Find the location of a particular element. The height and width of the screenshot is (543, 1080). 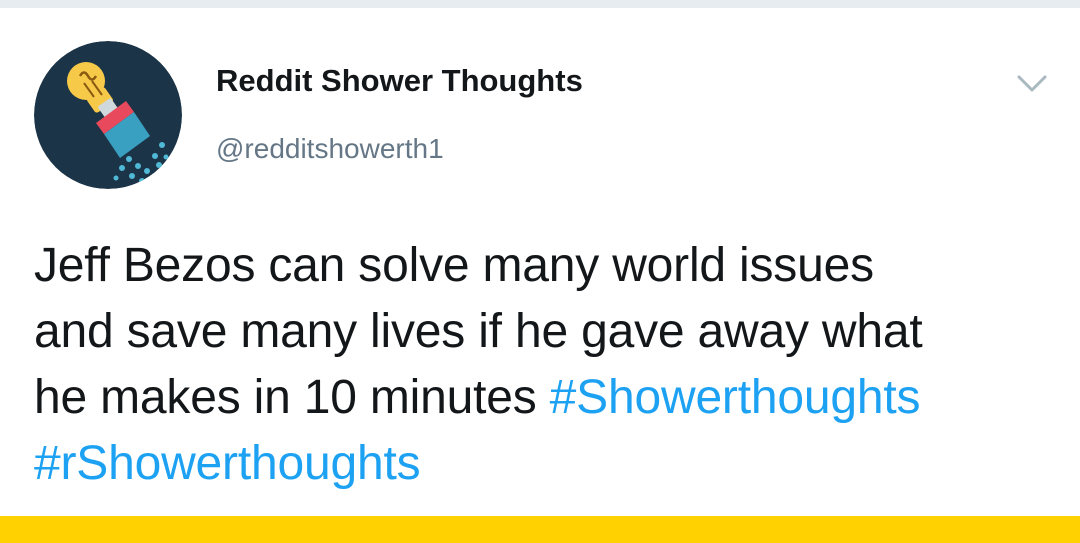

lightbulb-showerhead-icon is located at coordinates (108, 115).